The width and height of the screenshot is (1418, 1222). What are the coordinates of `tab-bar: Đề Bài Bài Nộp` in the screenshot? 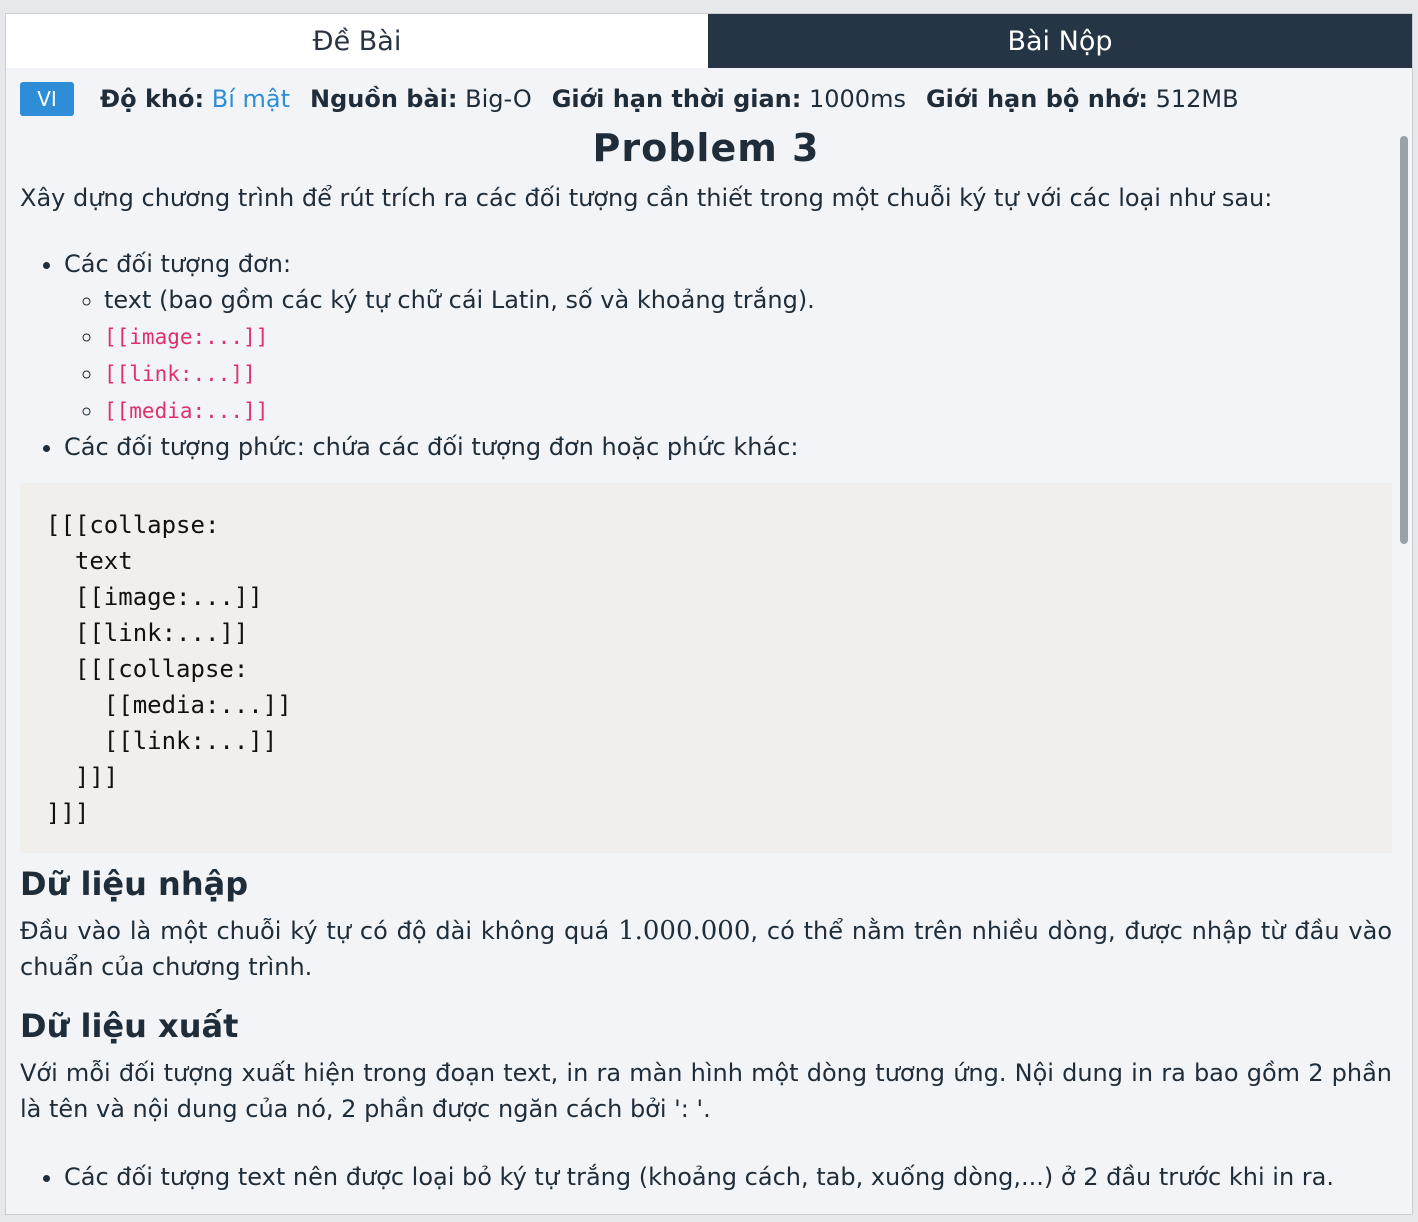 It's located at (709, 41).